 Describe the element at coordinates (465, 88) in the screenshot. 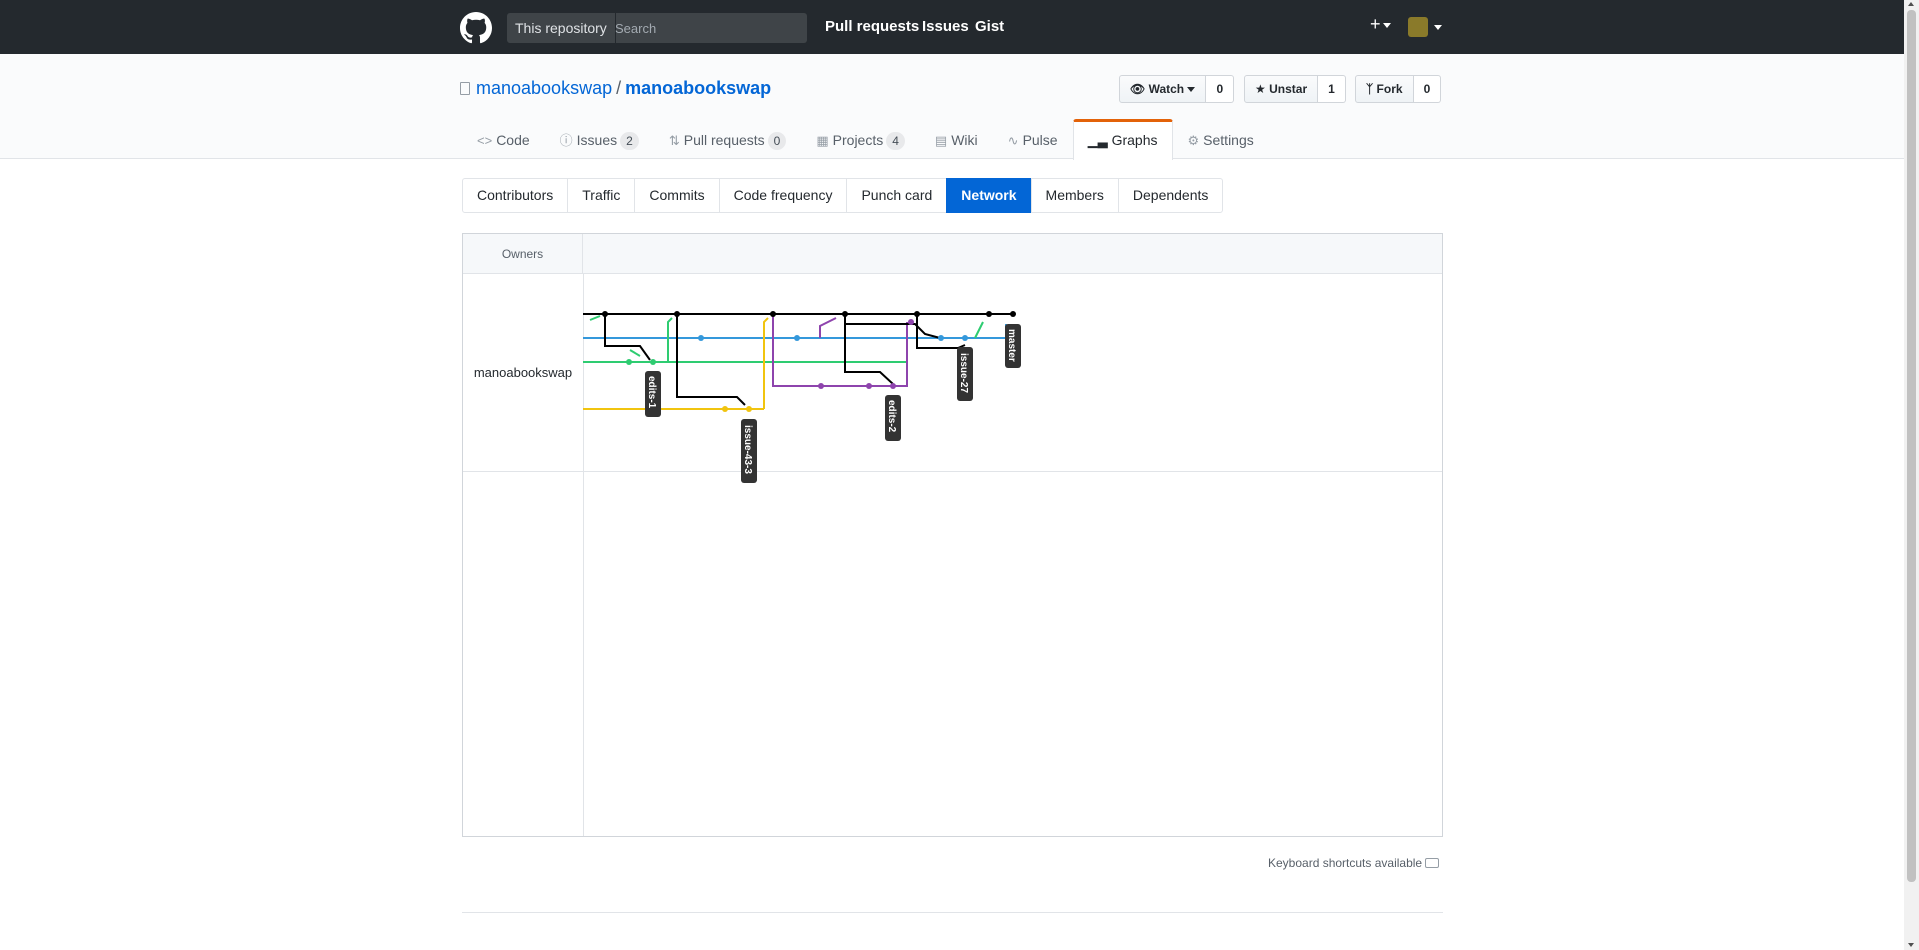

I see `repo-icon` at that location.